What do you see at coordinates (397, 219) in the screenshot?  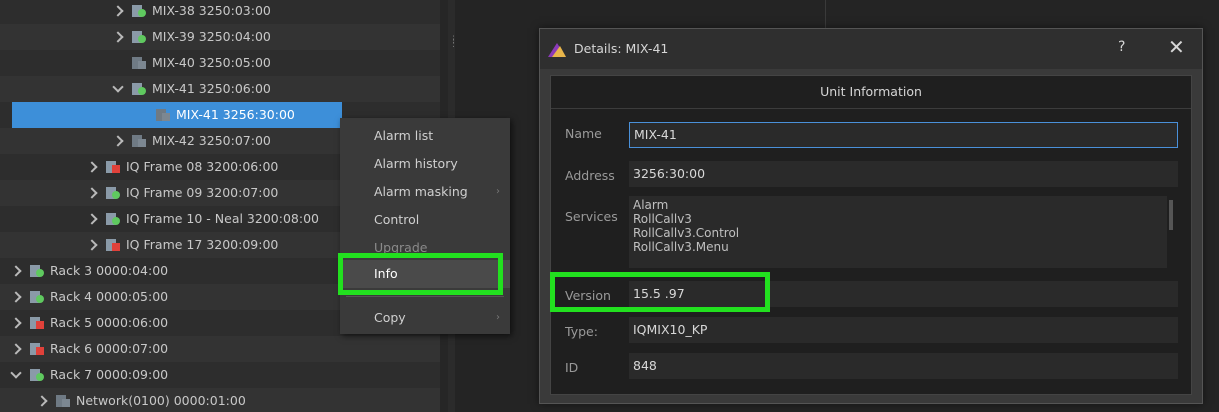 I see `menu-item-label: Control` at bounding box center [397, 219].